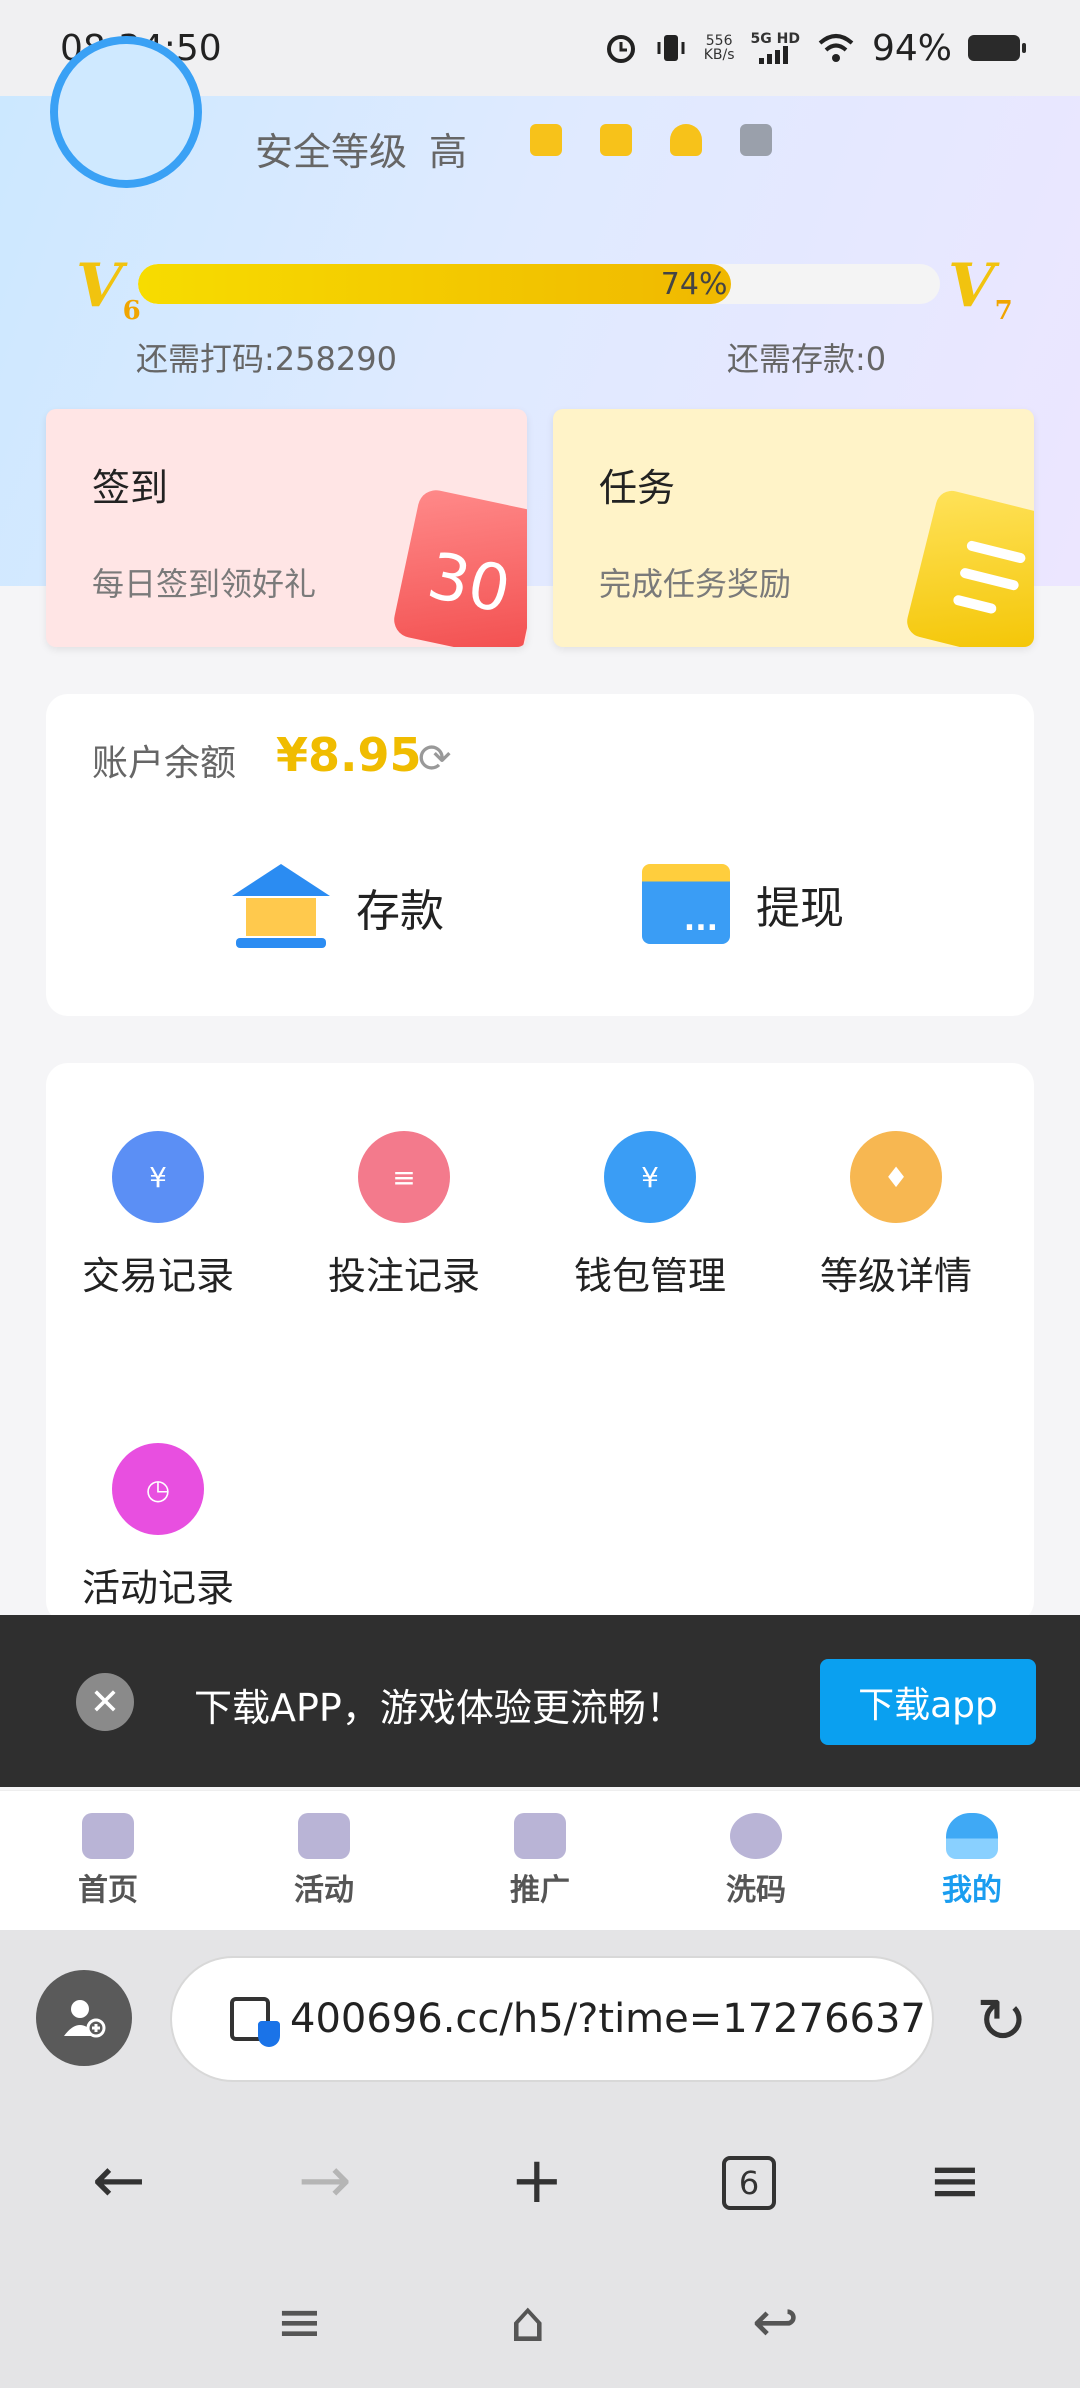 The image size is (1080, 2388). What do you see at coordinates (616, 140) in the screenshot?
I see `email-verify-icon` at bounding box center [616, 140].